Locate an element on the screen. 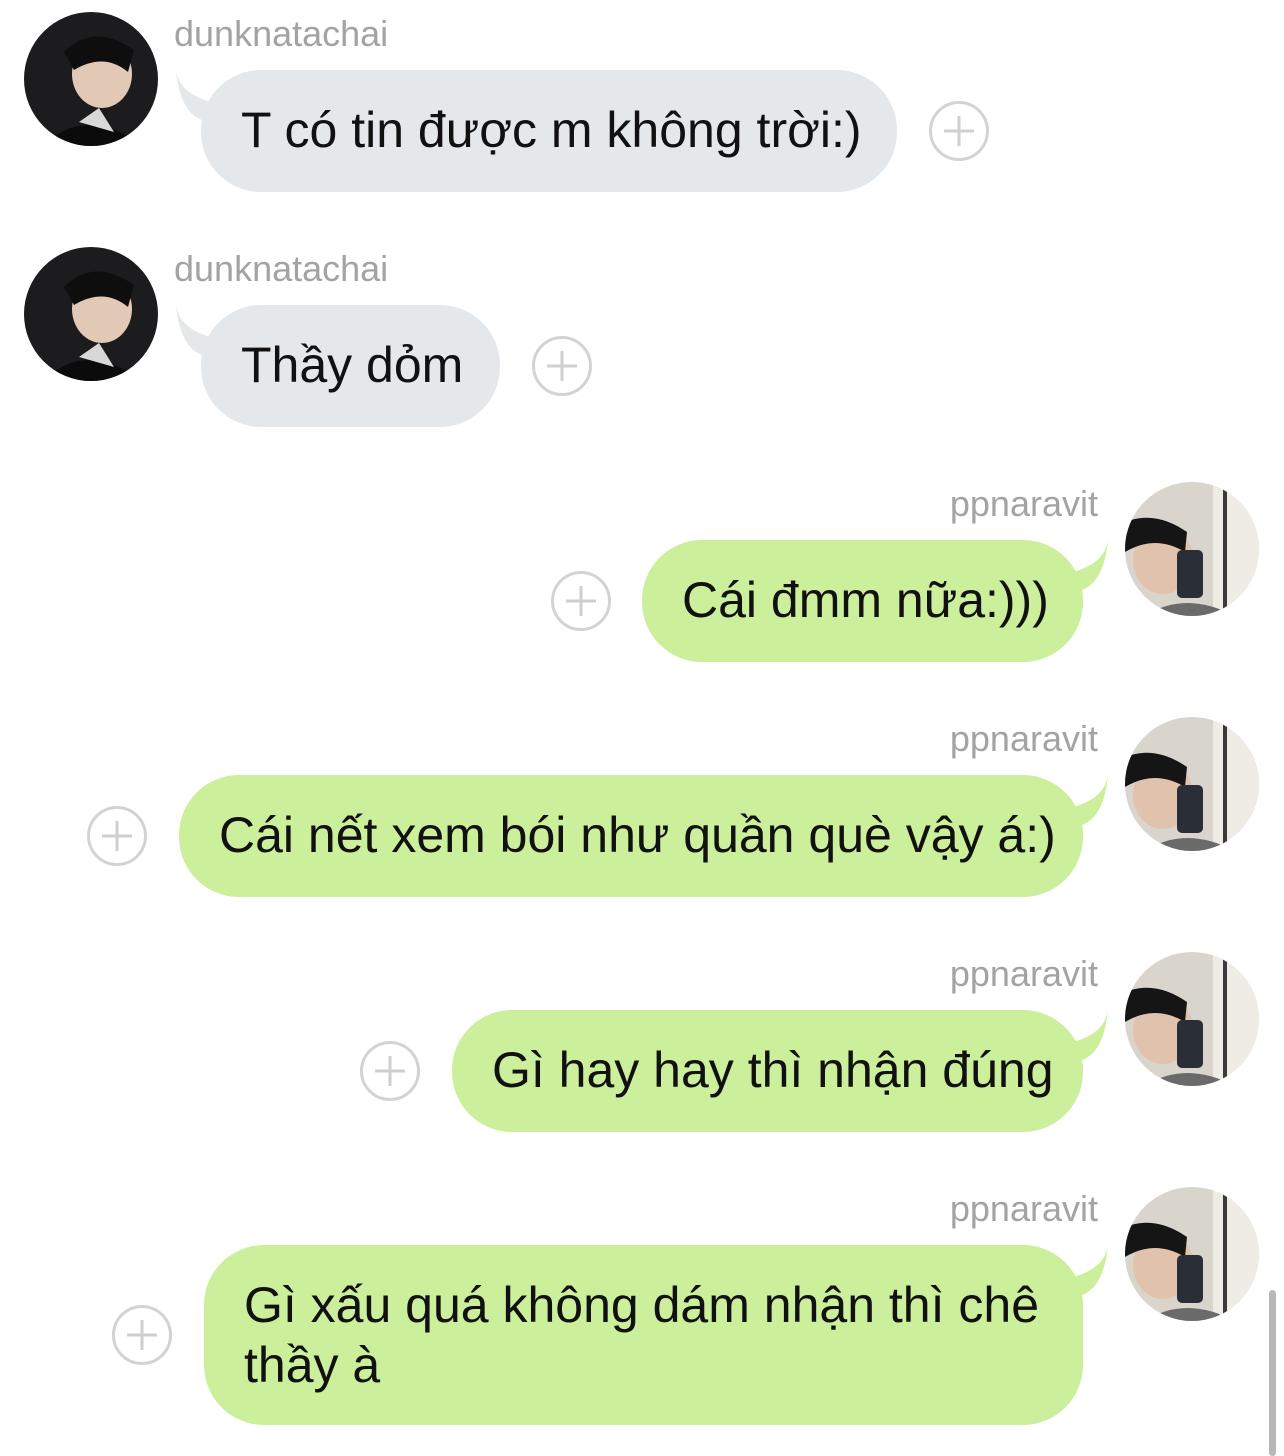 The width and height of the screenshot is (1284, 1456). message-bubble-outgoing: Cái đmm nữa:))) is located at coordinates (862, 601).